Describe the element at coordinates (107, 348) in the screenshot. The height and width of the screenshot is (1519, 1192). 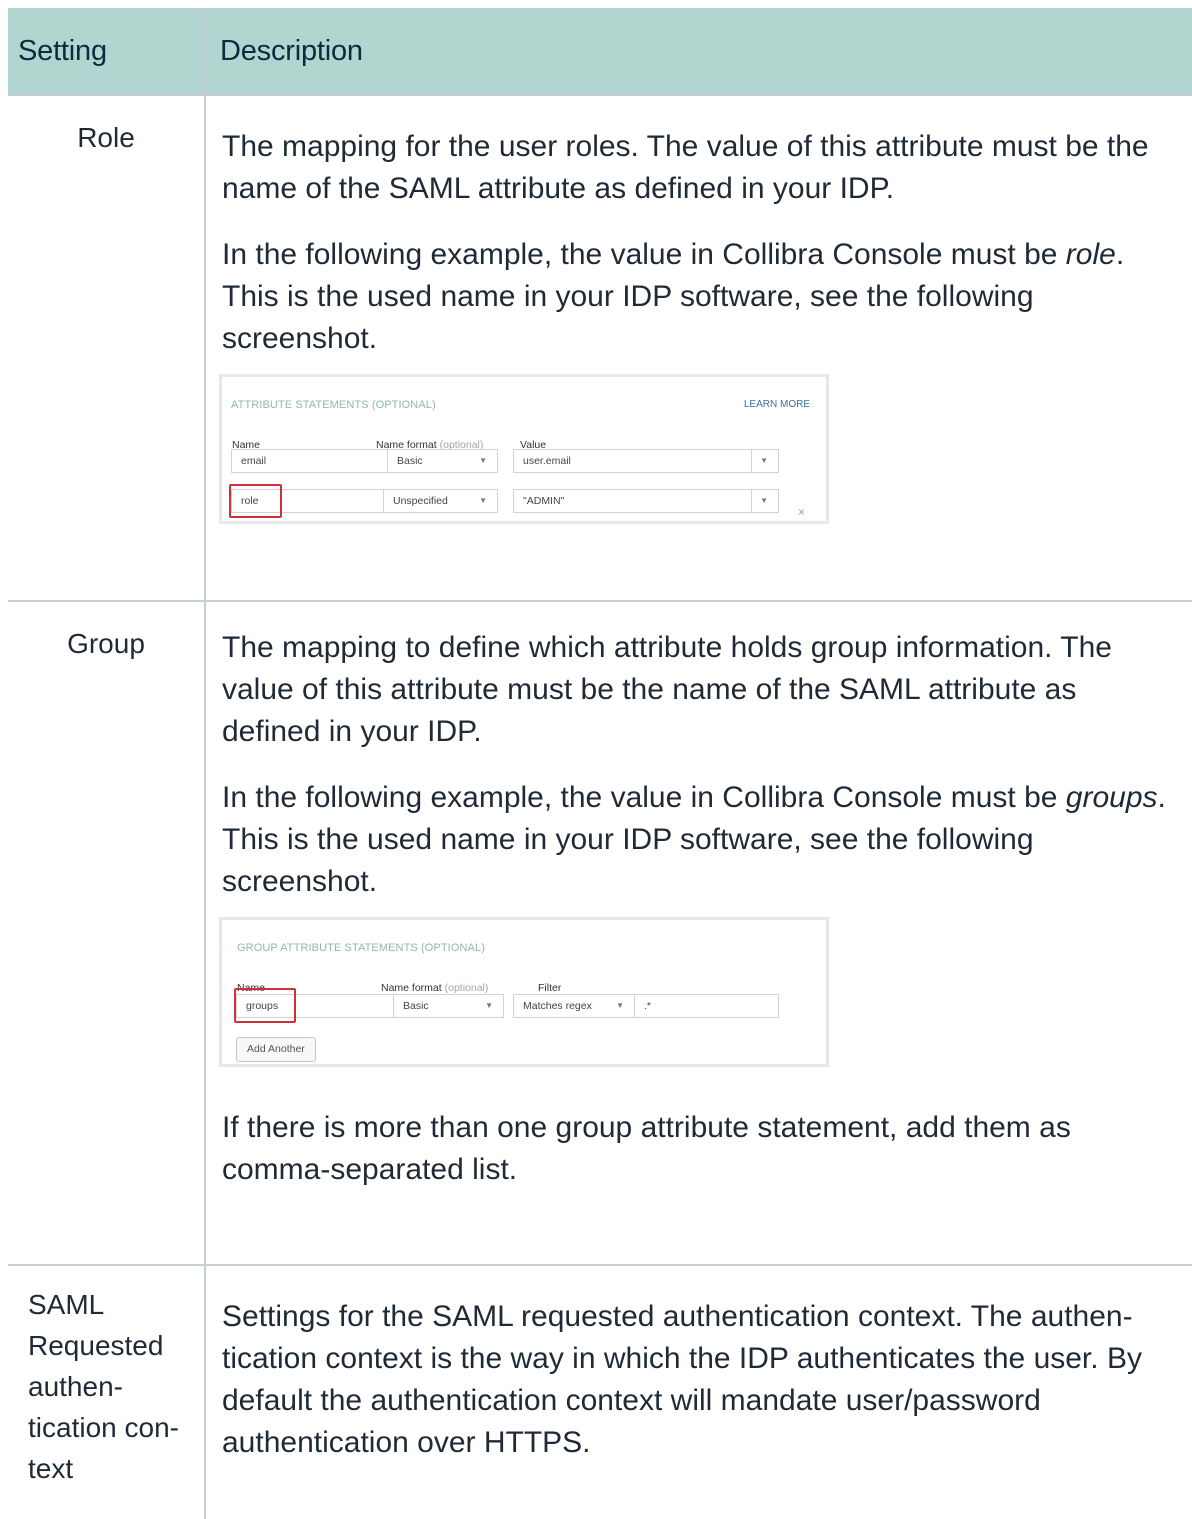
I see `setting-cell-role: Role` at that location.